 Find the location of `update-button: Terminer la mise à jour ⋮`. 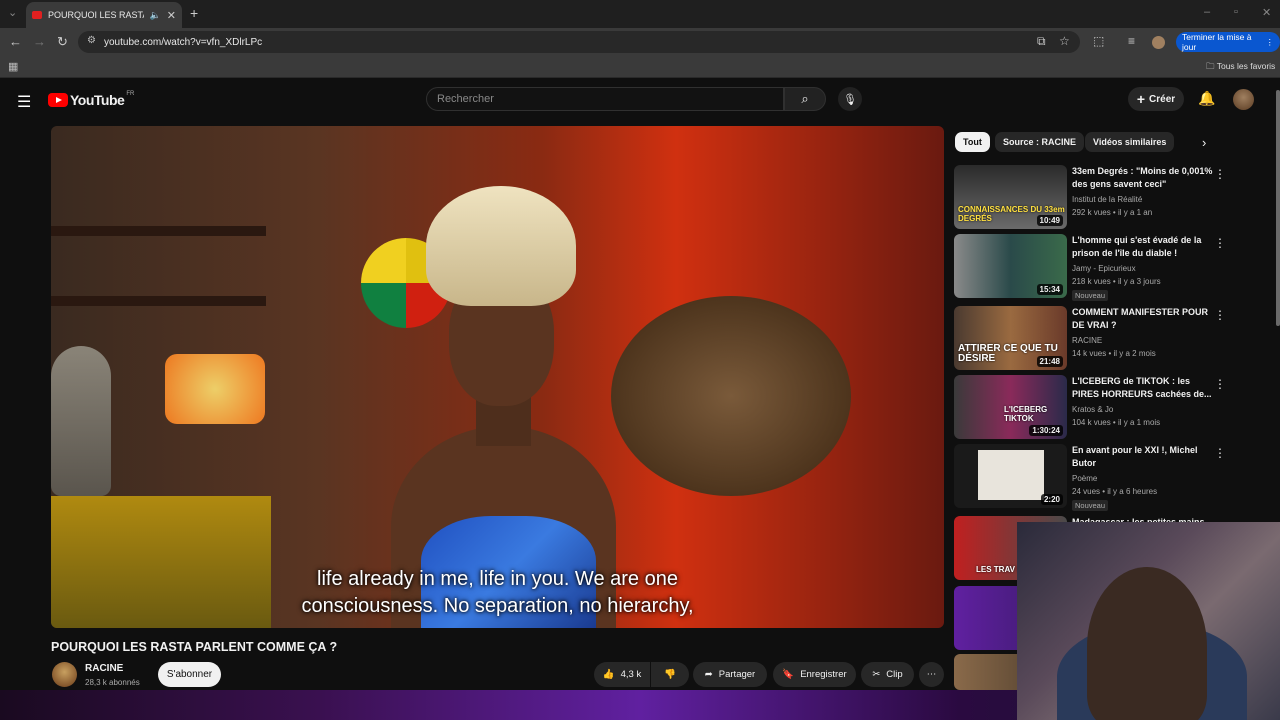

update-button: Terminer la mise à jour ⋮ is located at coordinates (1228, 42).